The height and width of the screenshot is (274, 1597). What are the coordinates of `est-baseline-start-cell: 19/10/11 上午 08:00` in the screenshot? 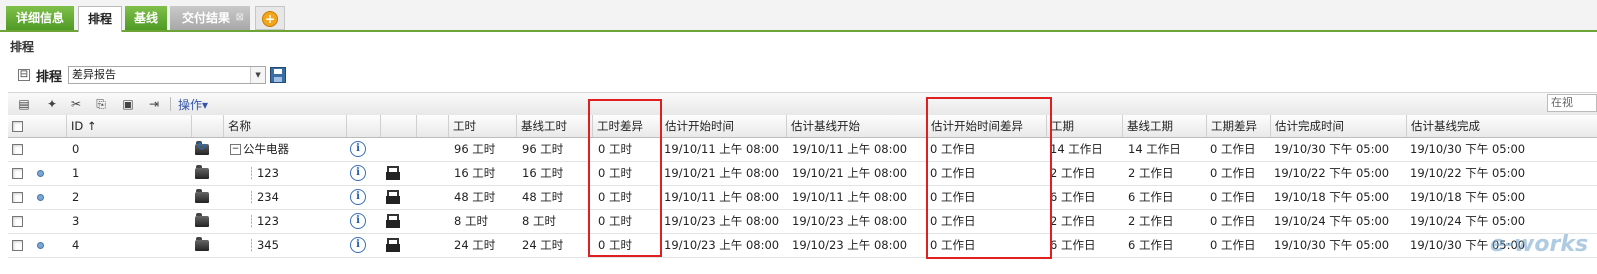 It's located at (850, 197).